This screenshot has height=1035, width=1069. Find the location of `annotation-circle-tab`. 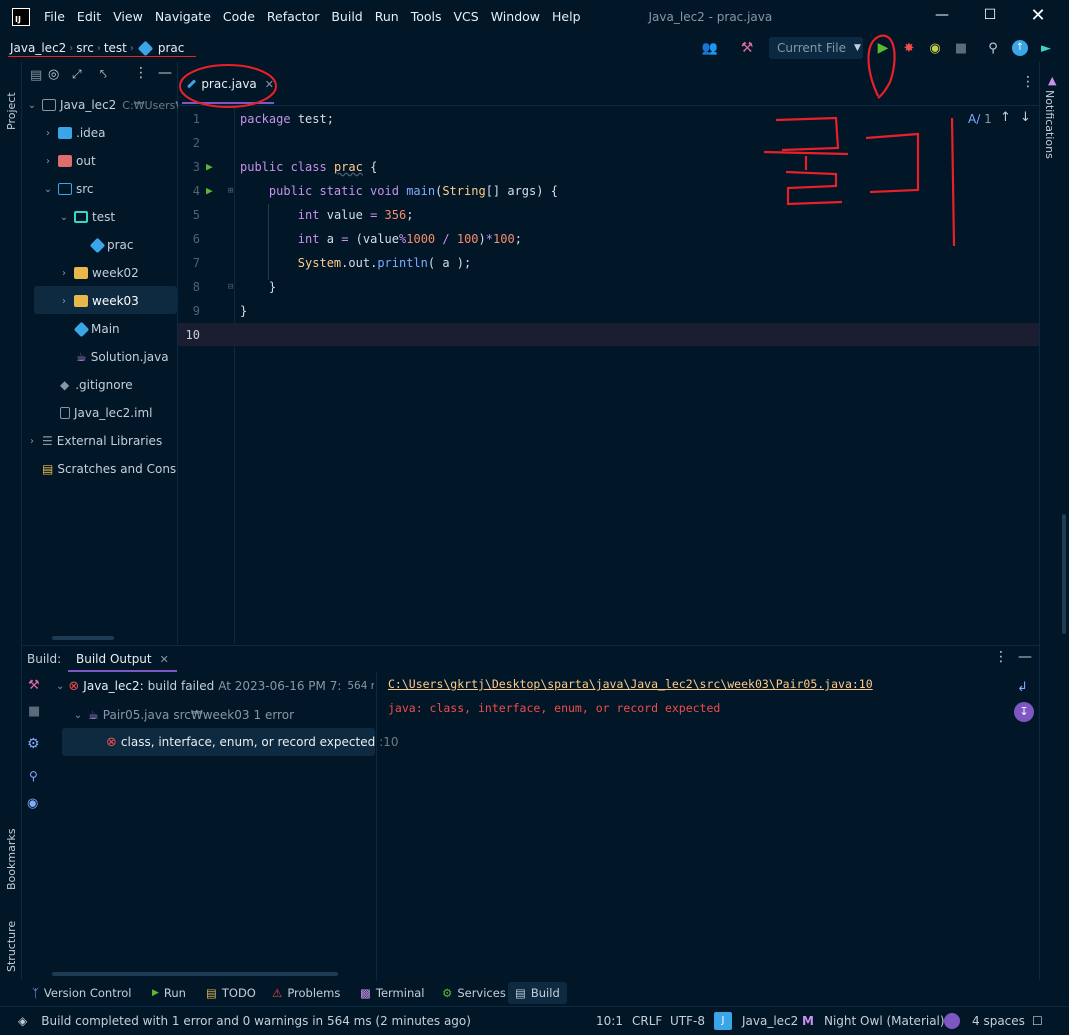

annotation-circle-tab is located at coordinates (228, 86).